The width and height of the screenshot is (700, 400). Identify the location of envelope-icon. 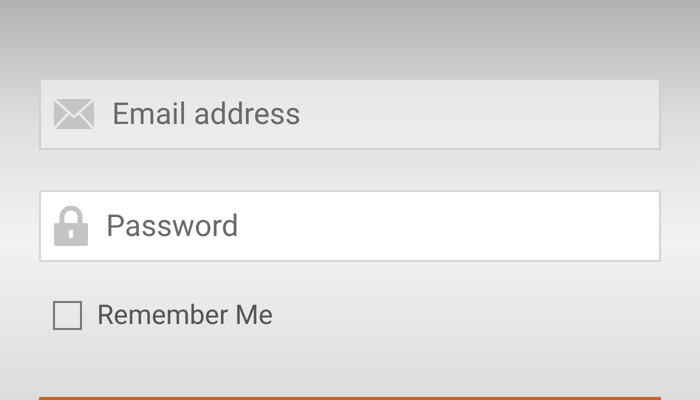
(74, 114).